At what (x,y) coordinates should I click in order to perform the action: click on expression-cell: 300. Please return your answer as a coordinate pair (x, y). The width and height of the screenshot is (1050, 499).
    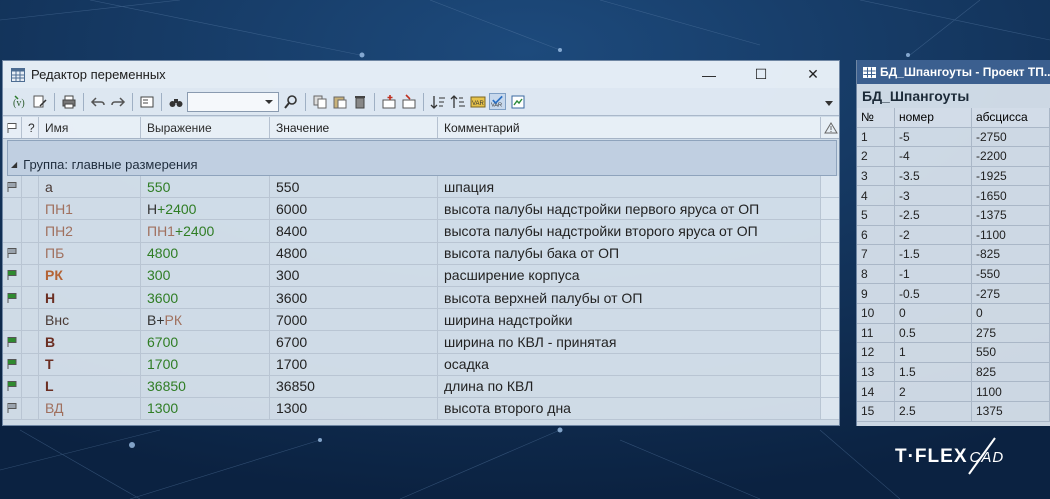
    Looking at the image, I should click on (205, 275).